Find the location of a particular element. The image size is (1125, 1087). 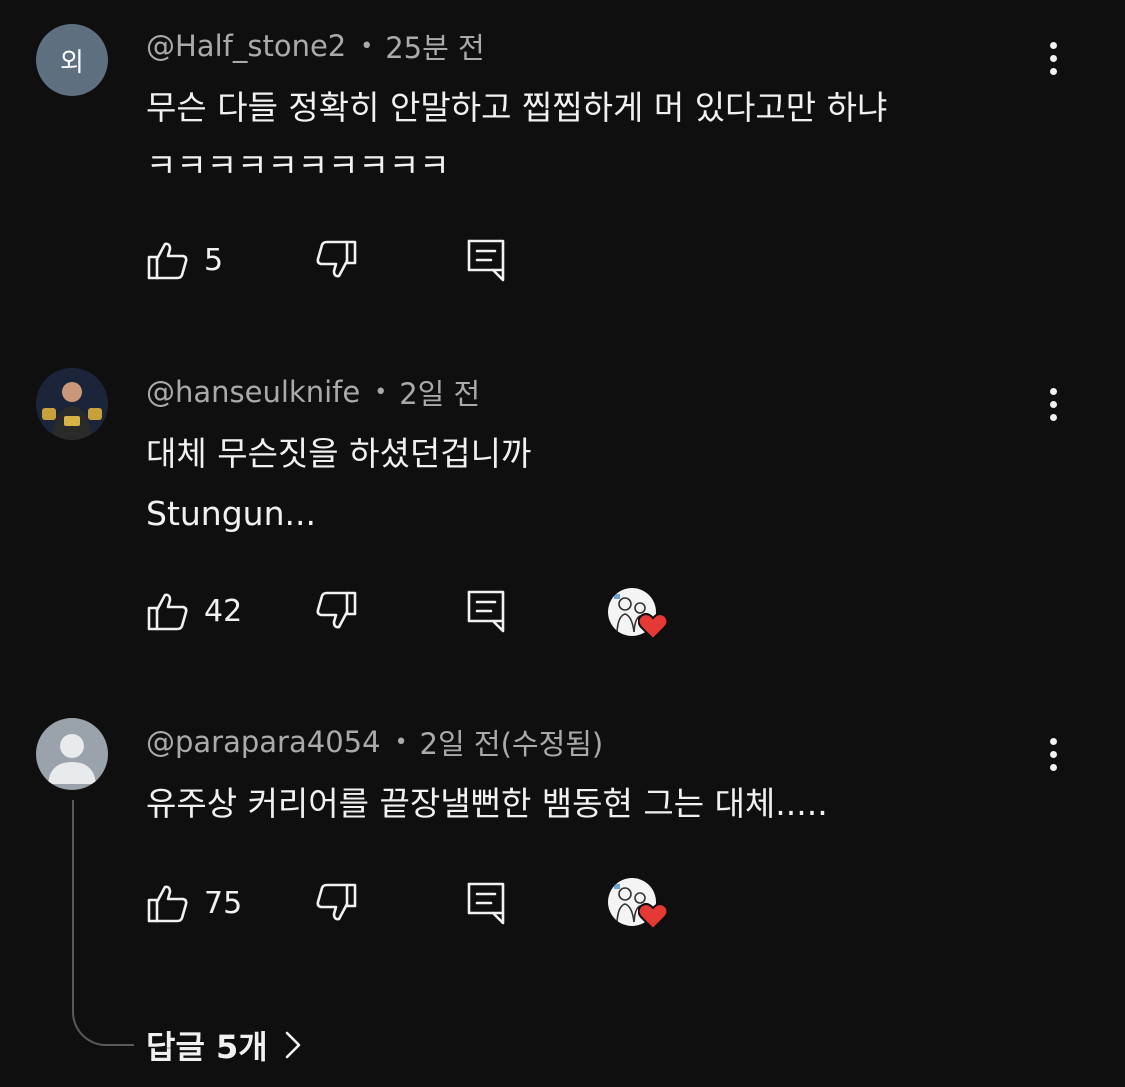

thumb-down-icon is located at coordinates (336, 902).